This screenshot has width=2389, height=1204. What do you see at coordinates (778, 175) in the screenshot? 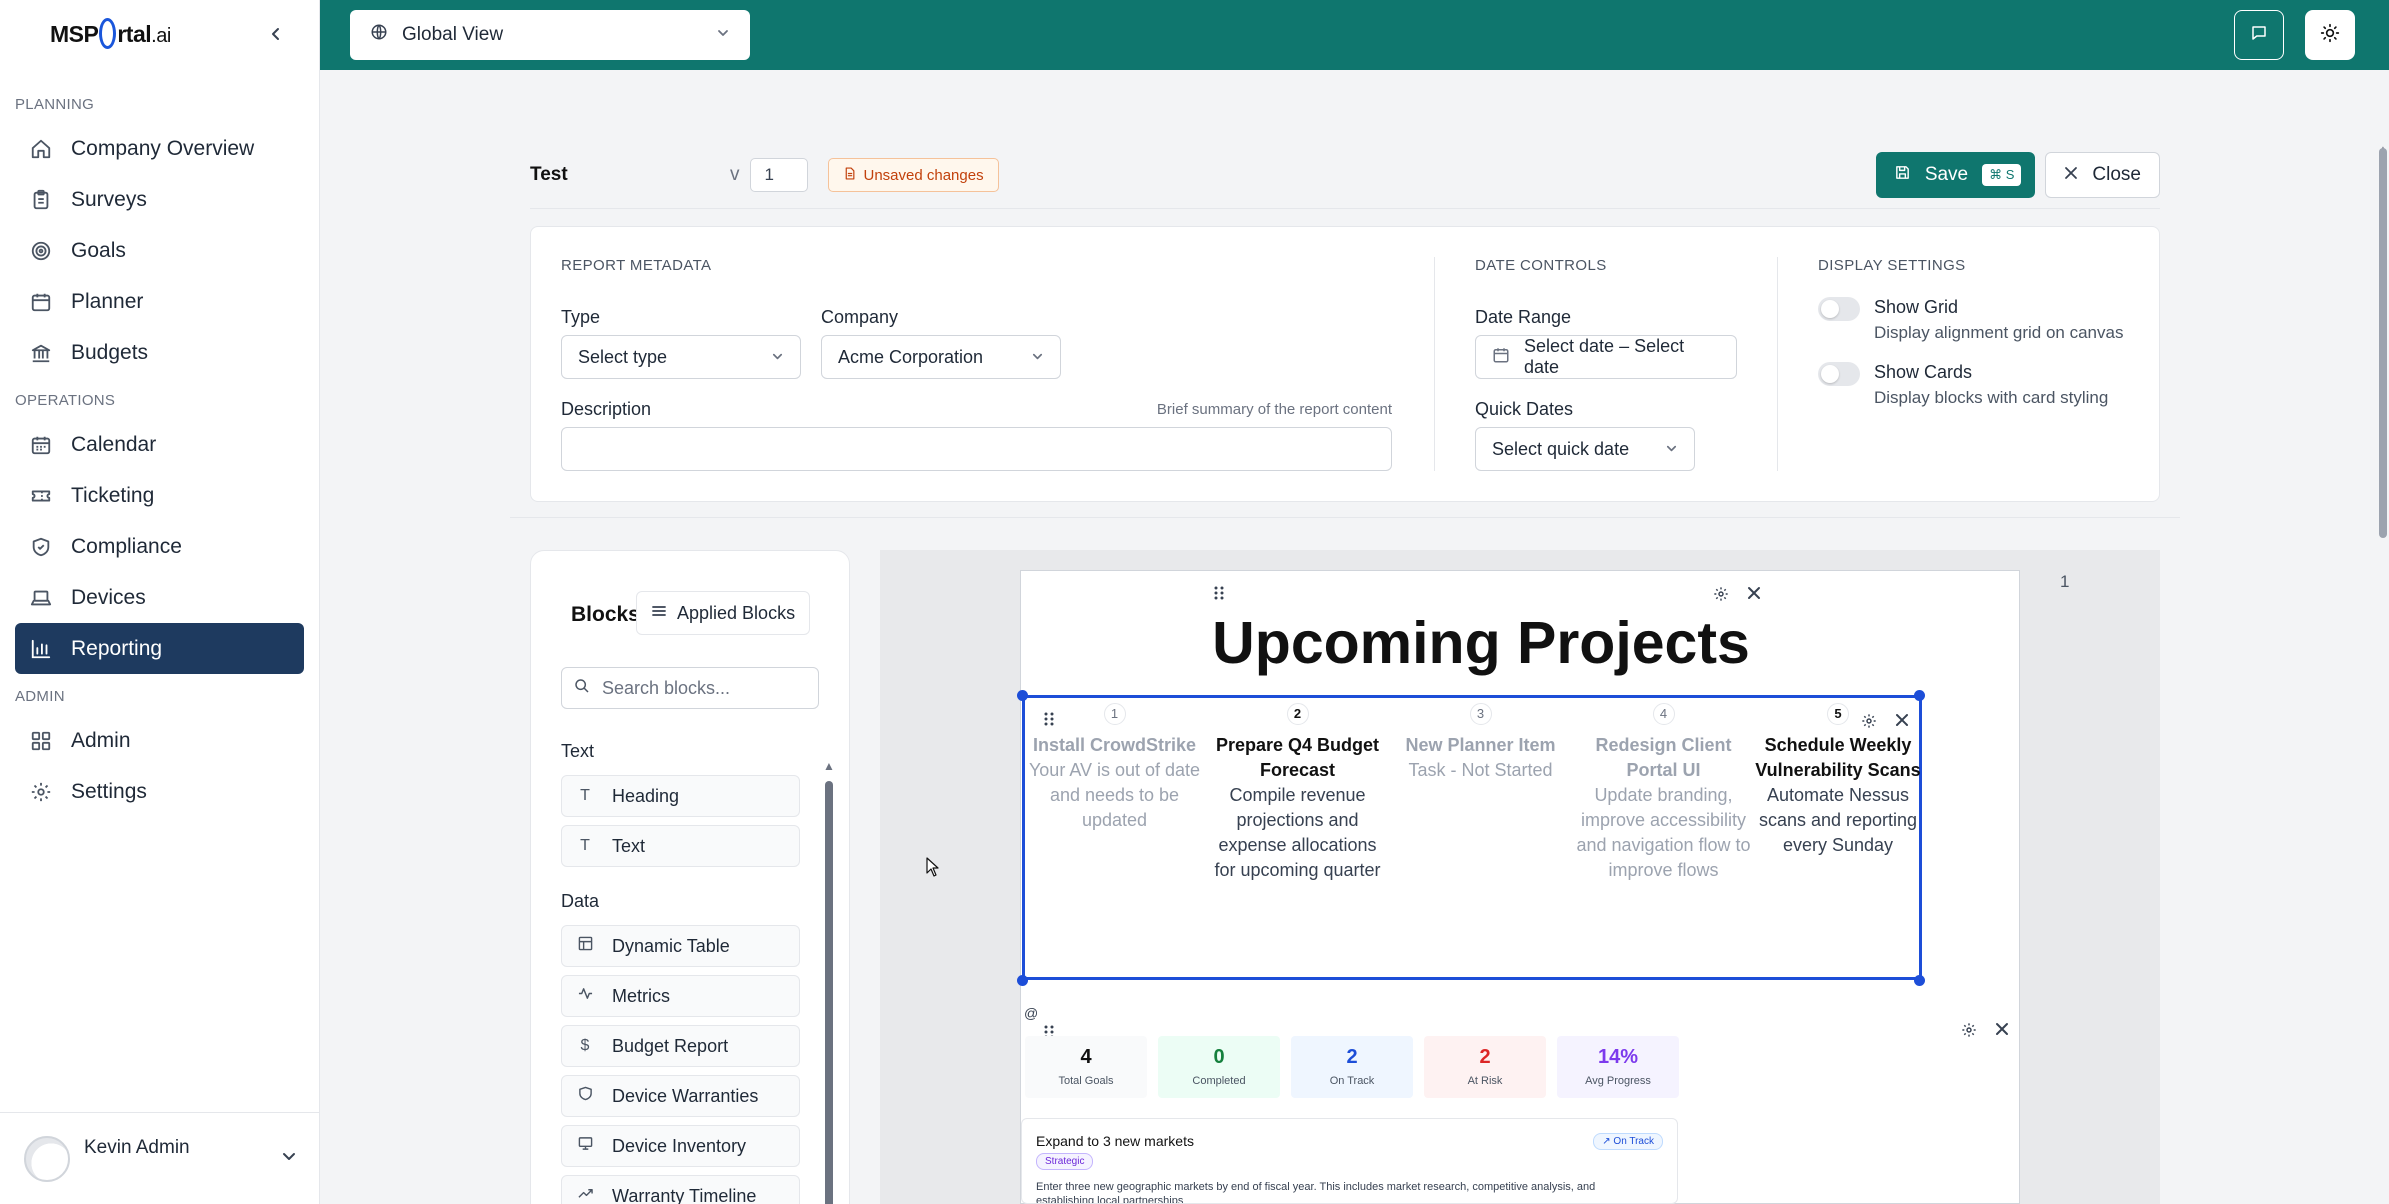
I see `version-input: 1` at bounding box center [778, 175].